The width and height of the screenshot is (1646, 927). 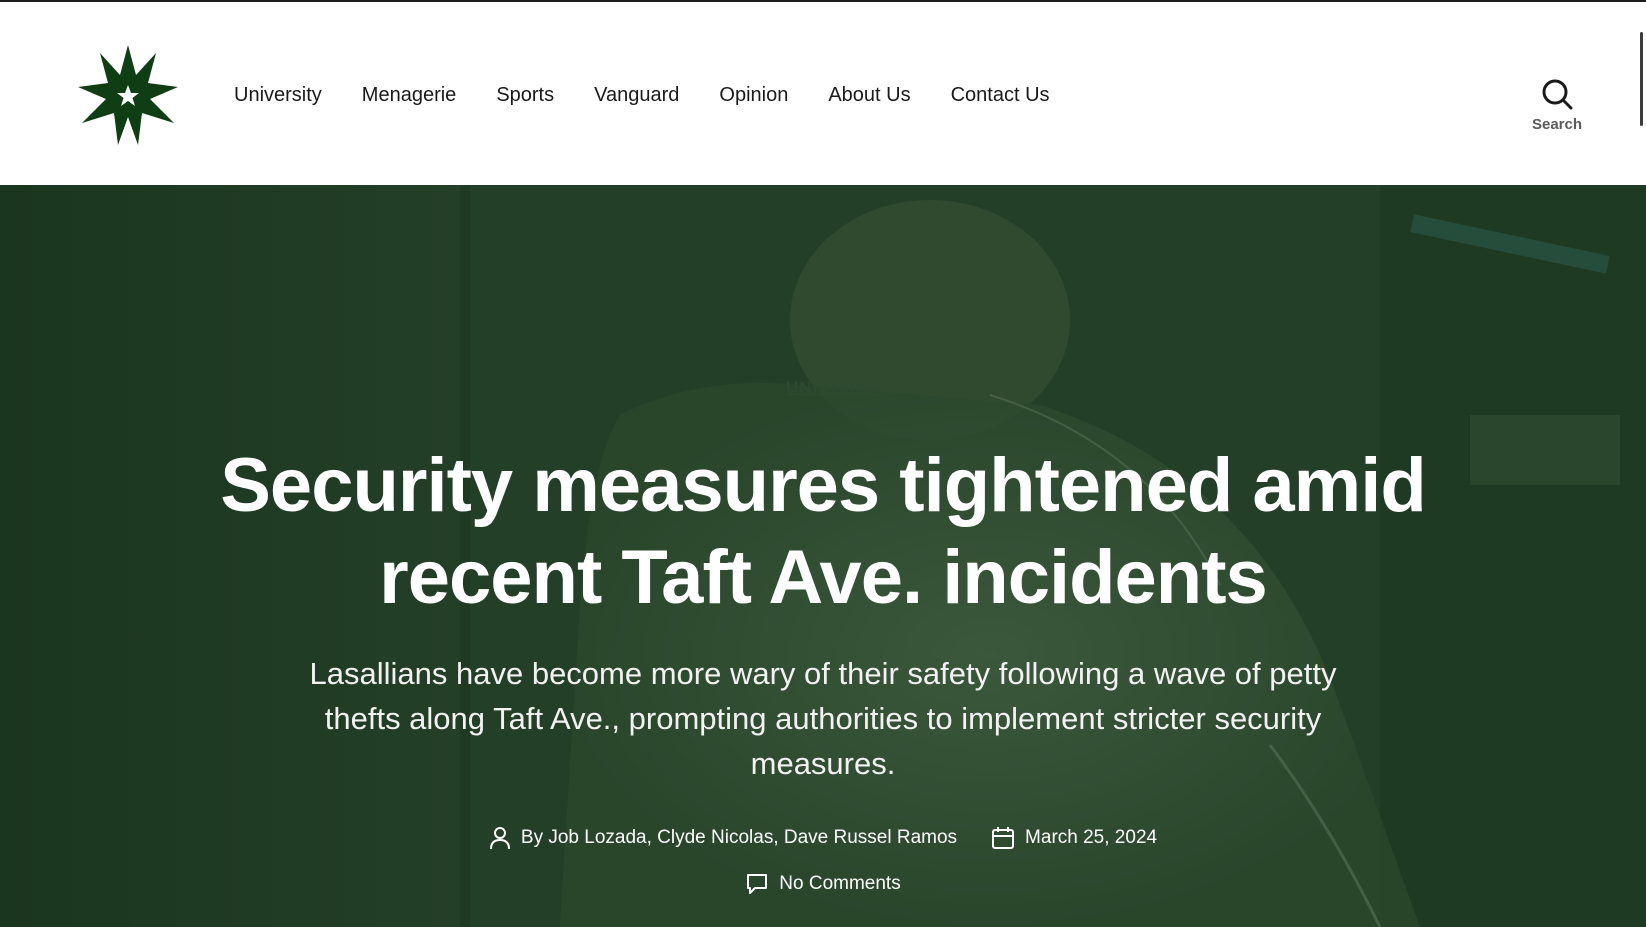 I want to click on search-icon, so click(x=1557, y=94).